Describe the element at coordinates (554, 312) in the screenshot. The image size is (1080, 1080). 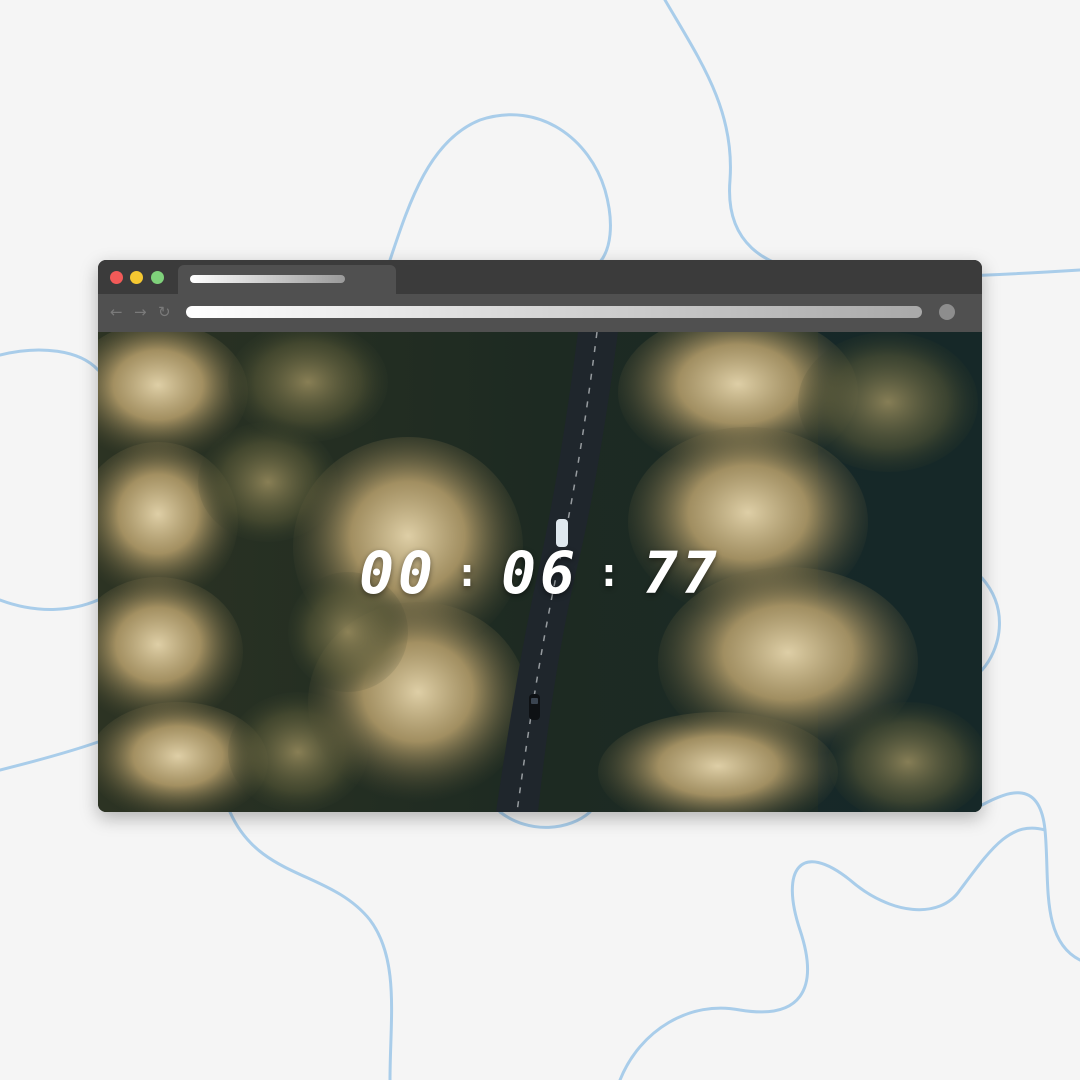
I see `address-bar` at that location.